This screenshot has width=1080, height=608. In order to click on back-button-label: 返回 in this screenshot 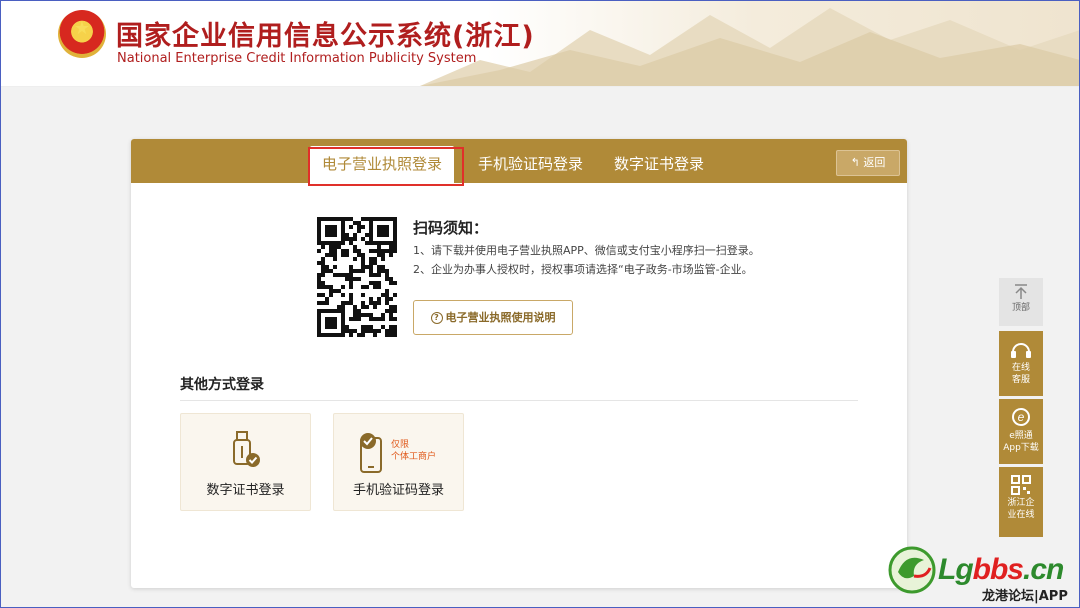, I will do `click(874, 162)`.